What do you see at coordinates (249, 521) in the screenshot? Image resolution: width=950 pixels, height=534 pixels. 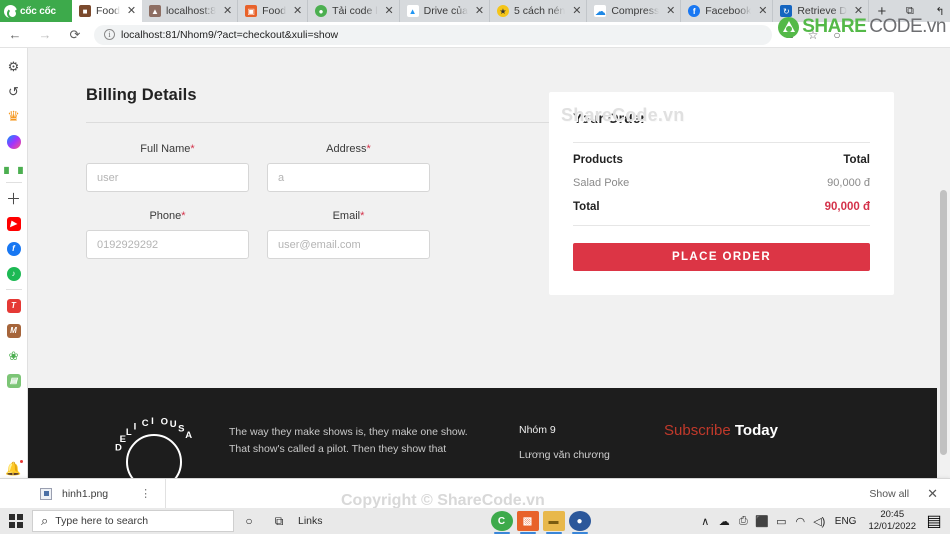 I see `cortana-icon: ○` at bounding box center [249, 521].